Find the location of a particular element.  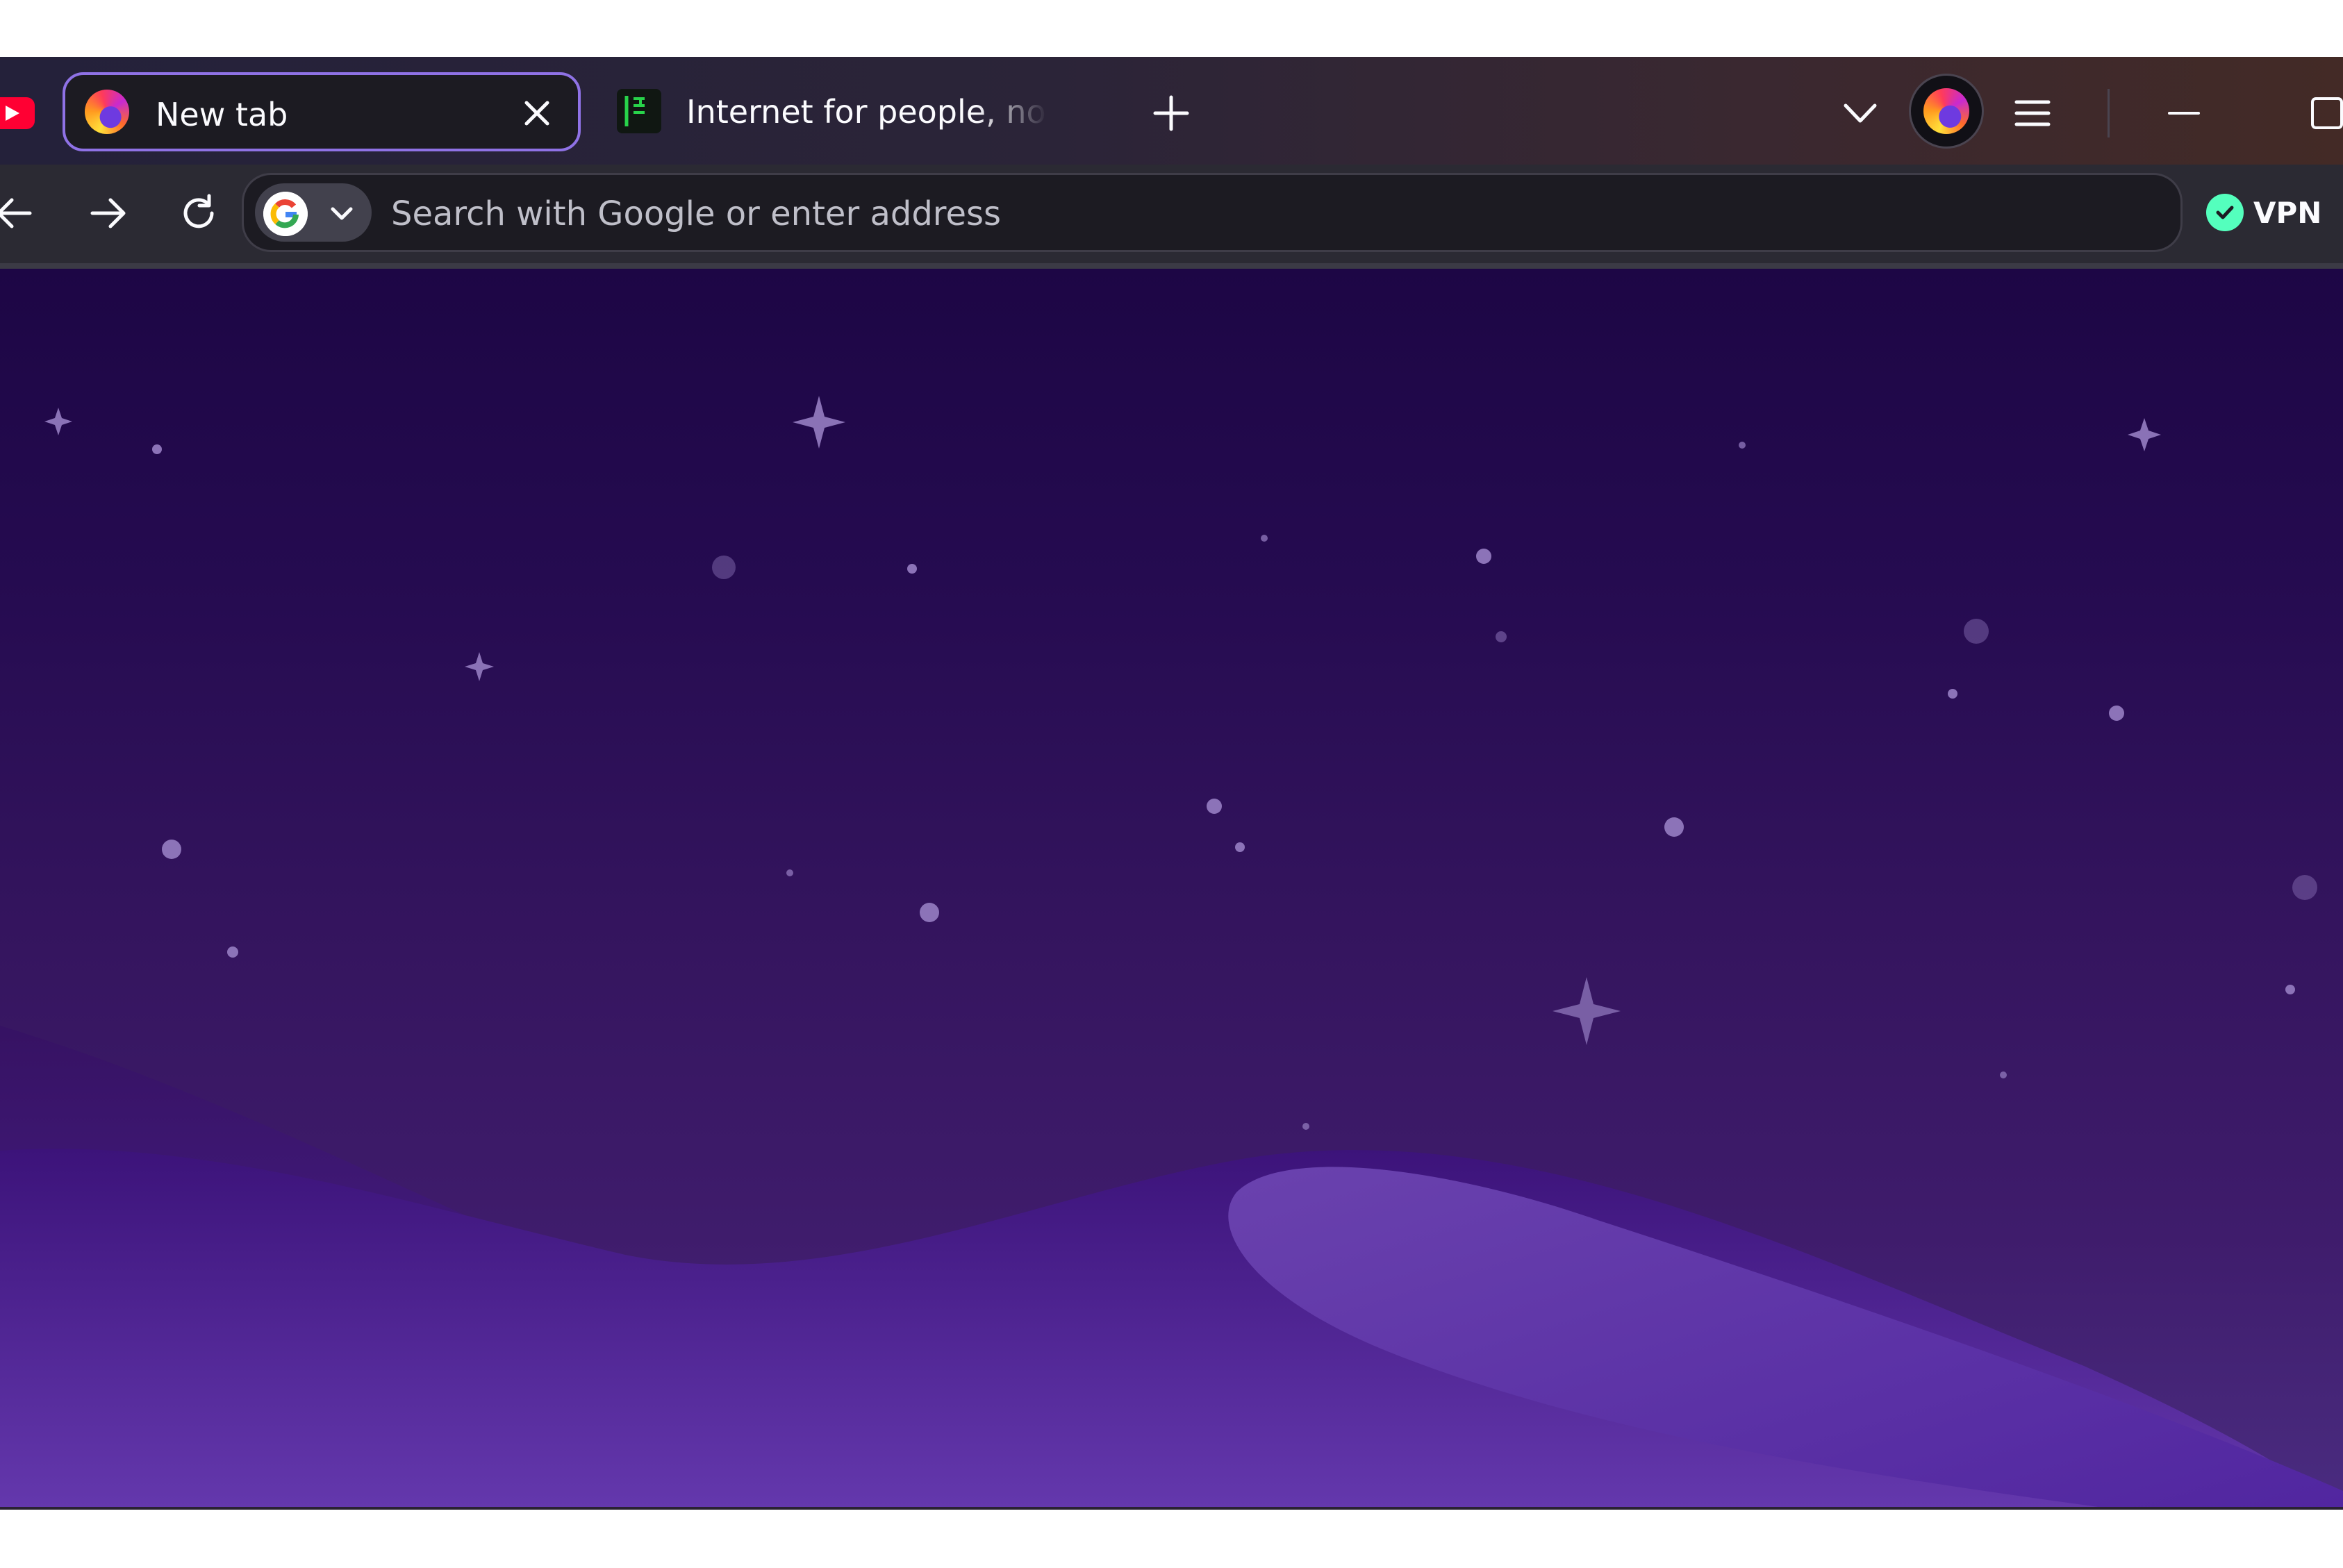

reload-icon is located at coordinates (198, 211).